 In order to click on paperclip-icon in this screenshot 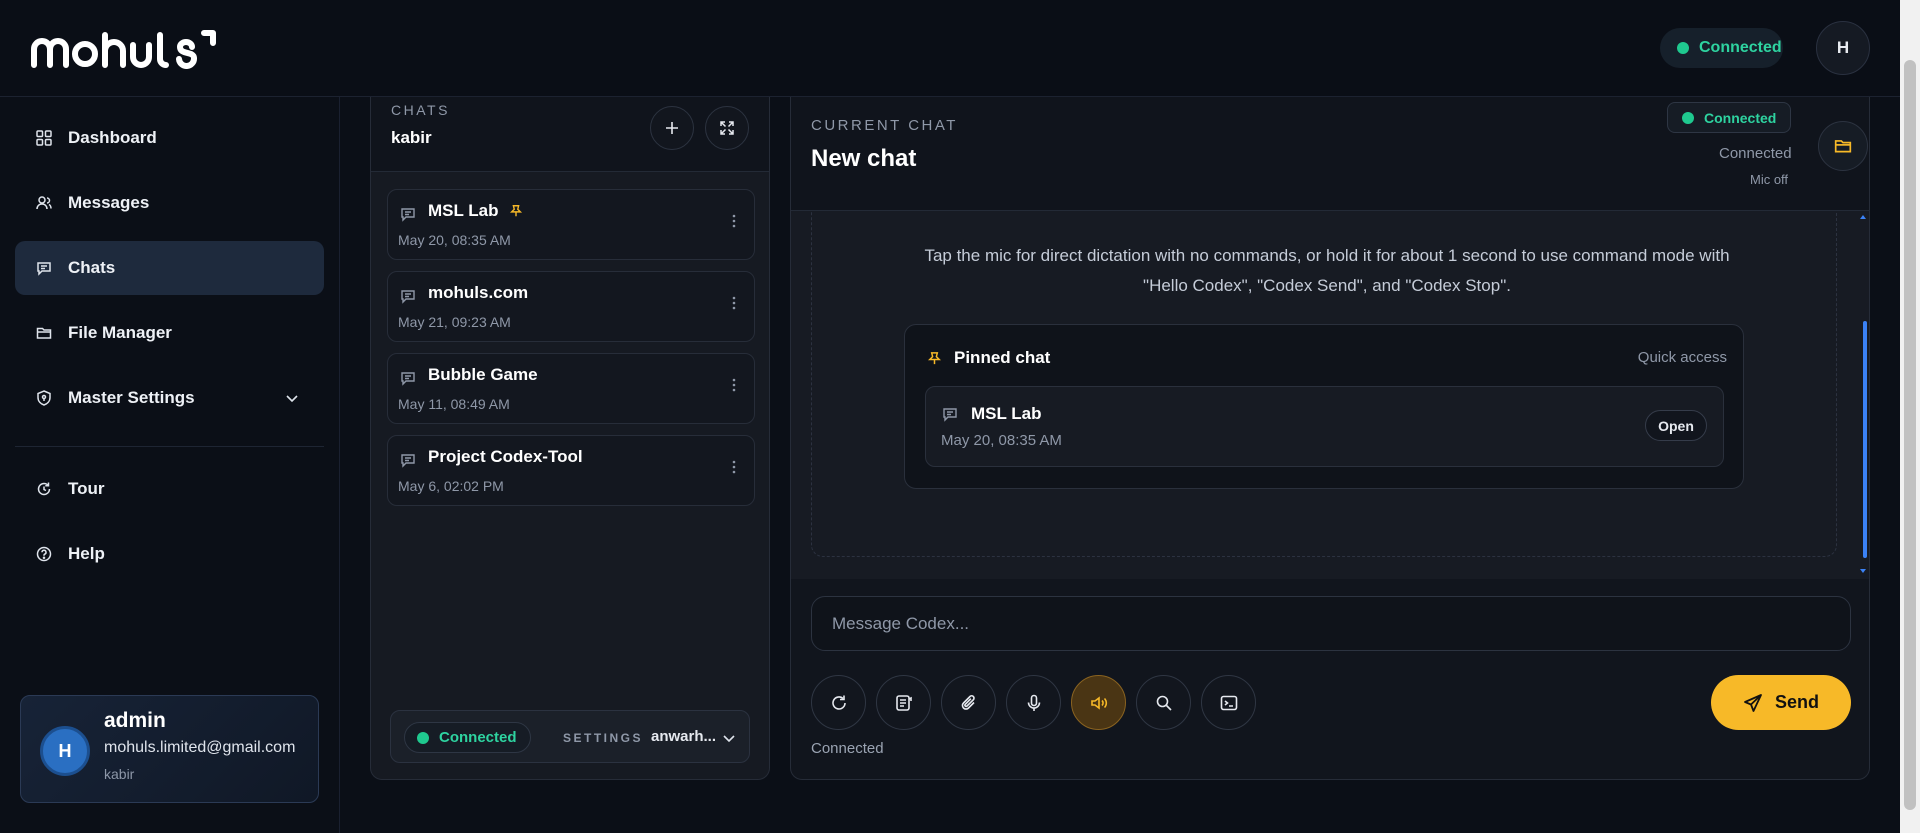, I will do `click(969, 703)`.